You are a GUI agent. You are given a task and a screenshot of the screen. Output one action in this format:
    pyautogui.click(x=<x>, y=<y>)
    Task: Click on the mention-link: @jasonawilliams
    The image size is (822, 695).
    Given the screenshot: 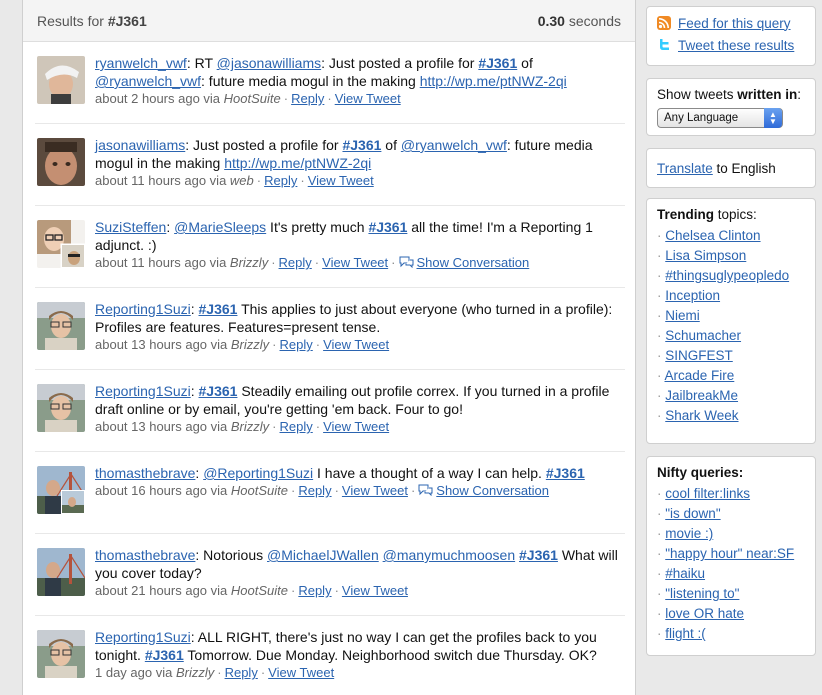 What is the action you would take?
    pyautogui.click(x=269, y=63)
    